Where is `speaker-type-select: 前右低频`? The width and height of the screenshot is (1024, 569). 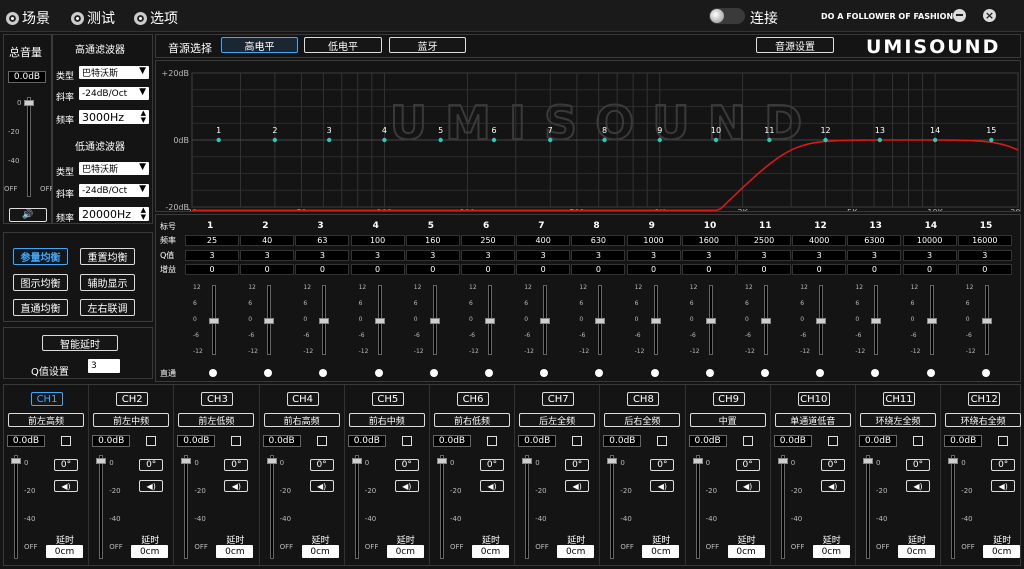
speaker-type-select: 前右低频 is located at coordinates (472, 420).